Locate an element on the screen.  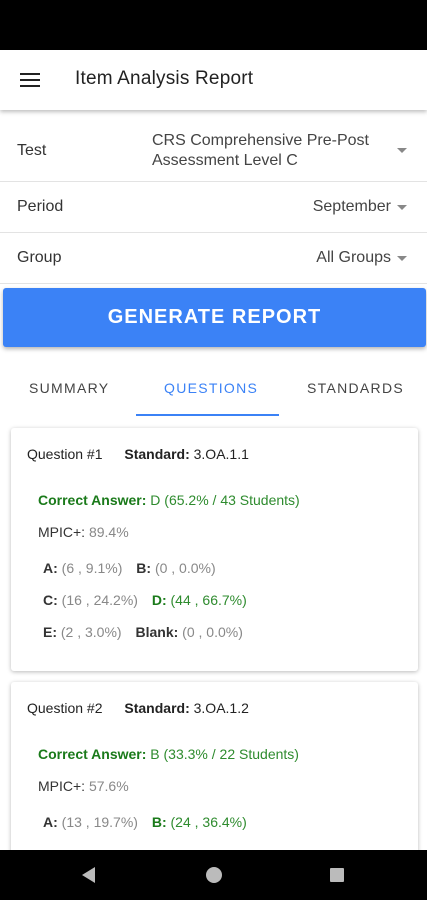
option-a: A: (13 , 19.7%) is located at coordinates (90, 822).